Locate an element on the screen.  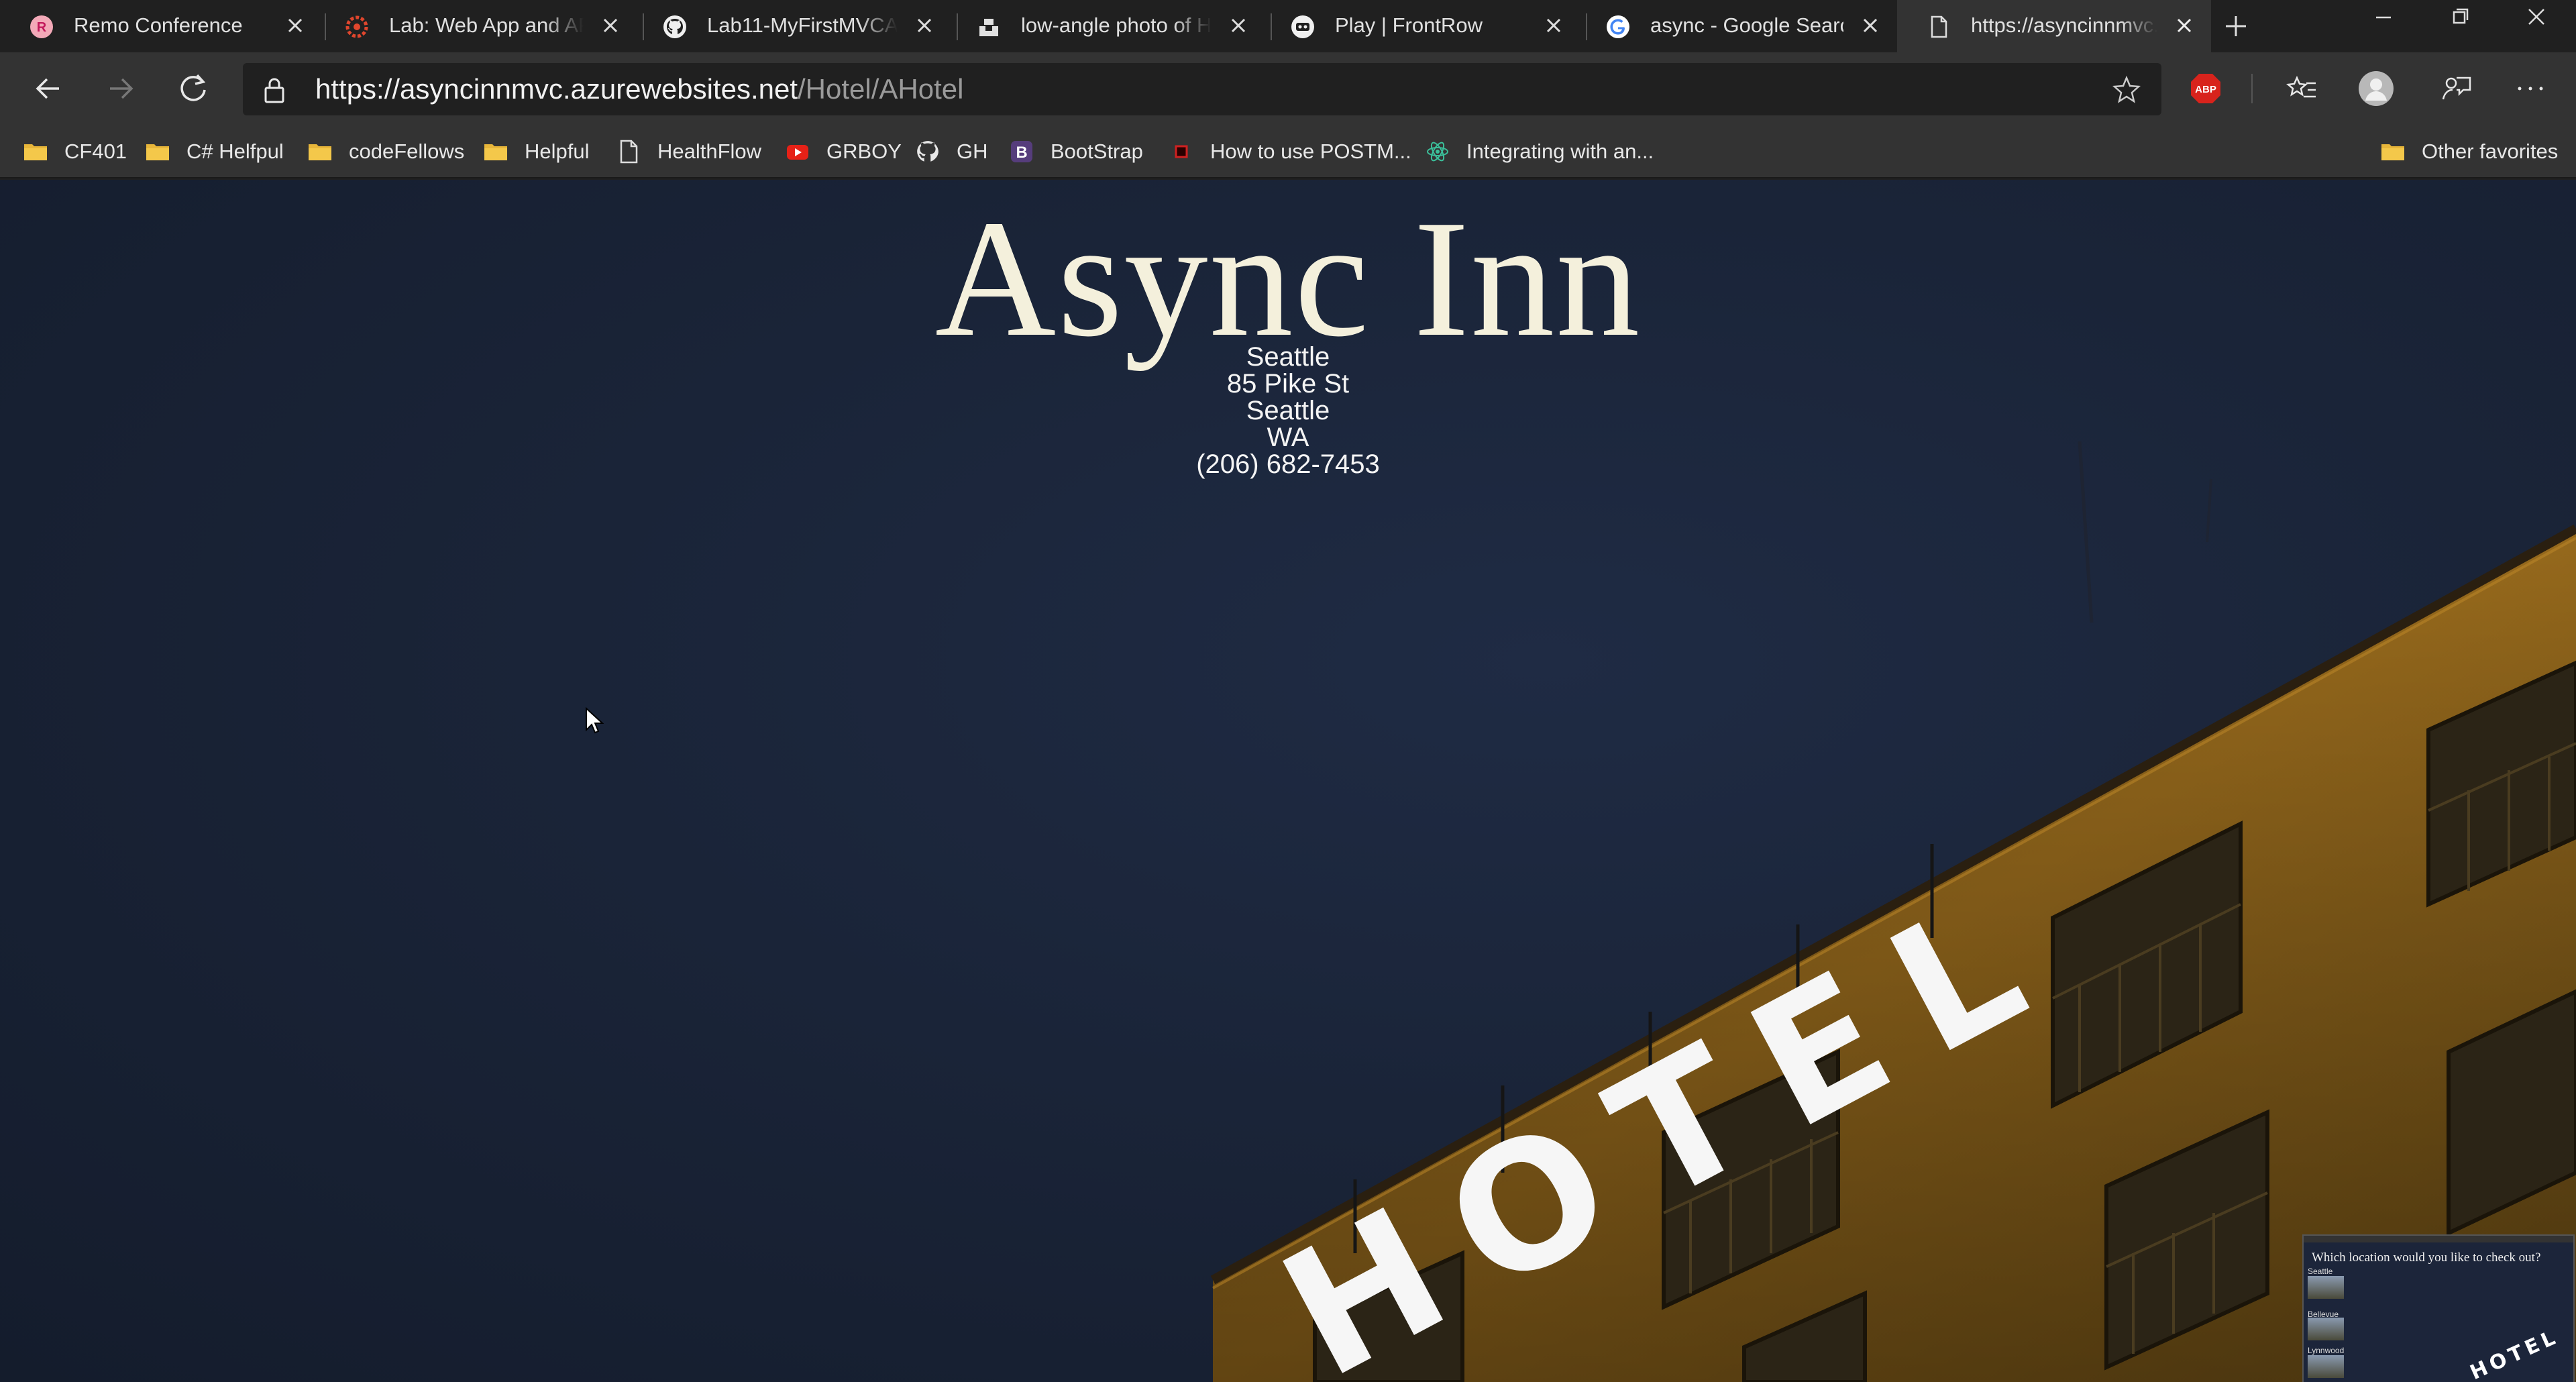
bookmark-label: GH is located at coordinates (972, 151).